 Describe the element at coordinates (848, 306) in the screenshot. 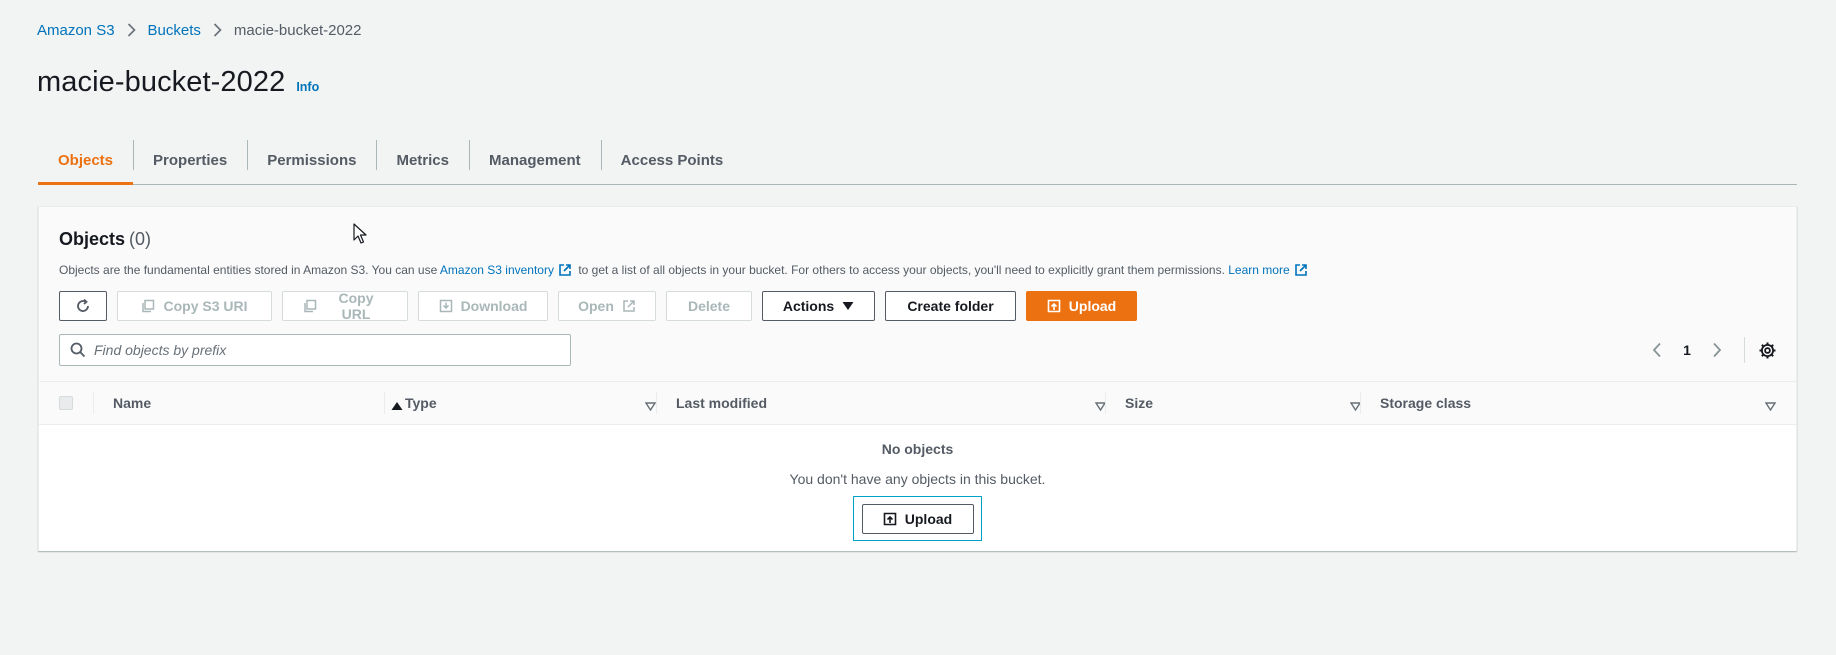

I see `caret-down-icon` at that location.